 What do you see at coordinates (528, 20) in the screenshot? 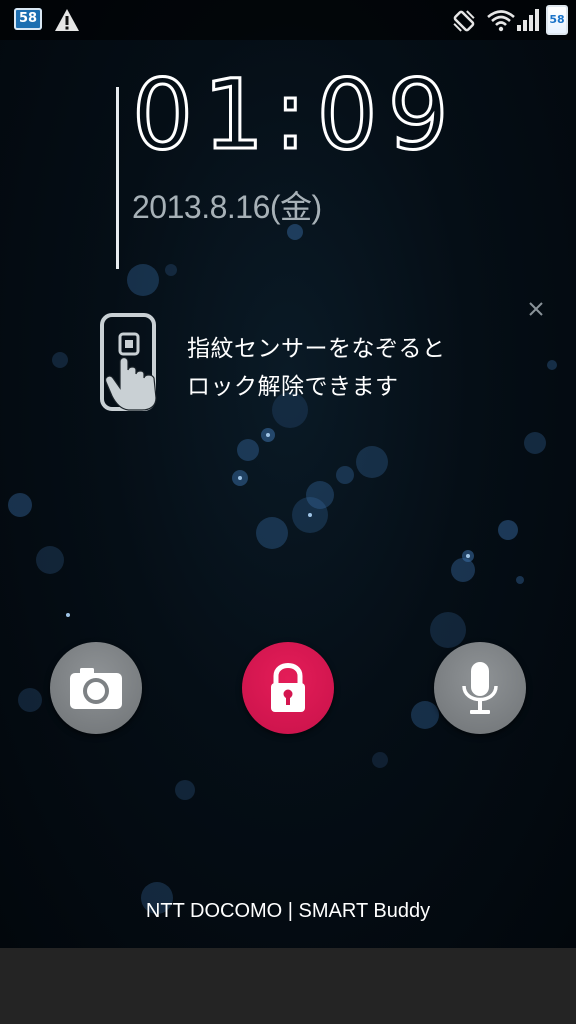
I see `signal-icon` at bounding box center [528, 20].